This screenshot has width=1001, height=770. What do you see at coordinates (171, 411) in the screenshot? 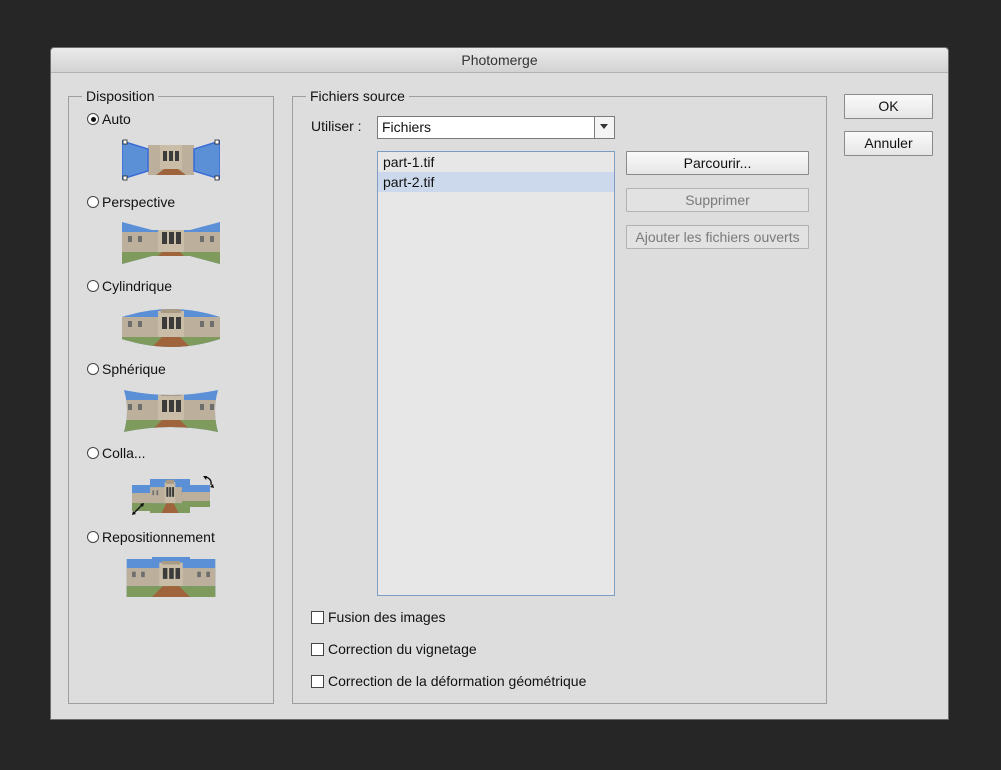
I see `spherical-thumbnail` at bounding box center [171, 411].